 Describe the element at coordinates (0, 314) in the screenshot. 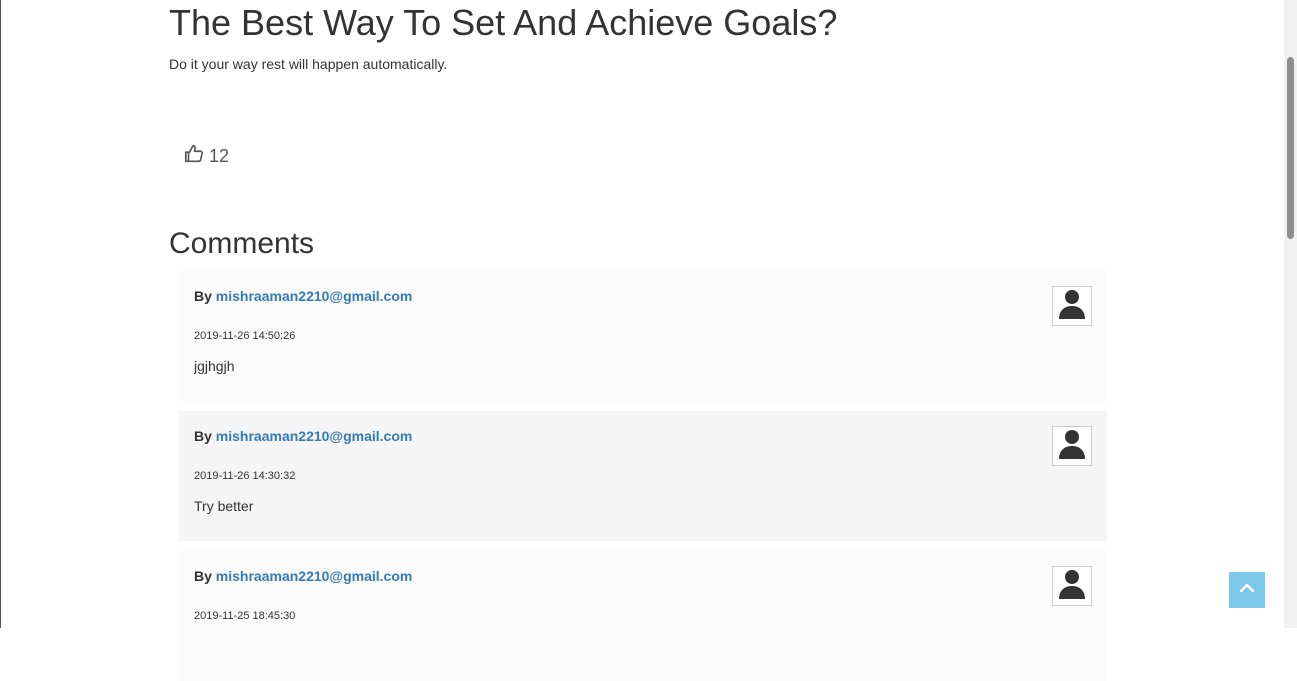

I see `window-left-border` at that location.